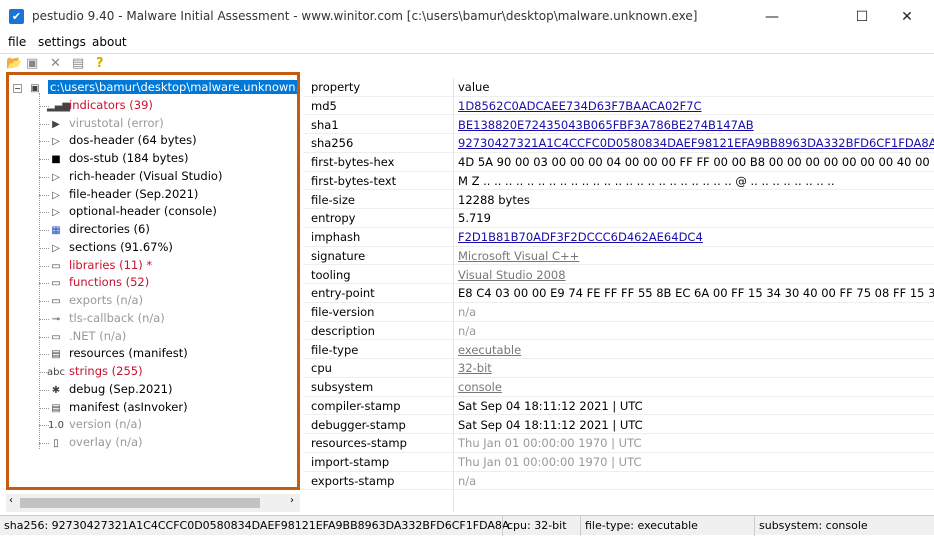  Describe the element at coordinates (518, 256) in the screenshot. I see `property-value: Microsoft Visual C++` at that location.